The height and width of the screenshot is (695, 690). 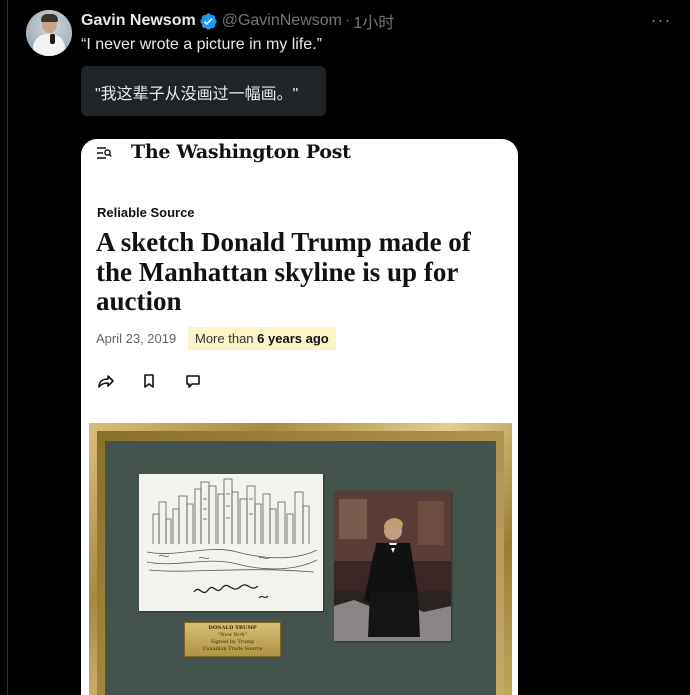 What do you see at coordinates (201, 44) in the screenshot?
I see `tweet-text: “I never wrote a picture in my life.”` at bounding box center [201, 44].